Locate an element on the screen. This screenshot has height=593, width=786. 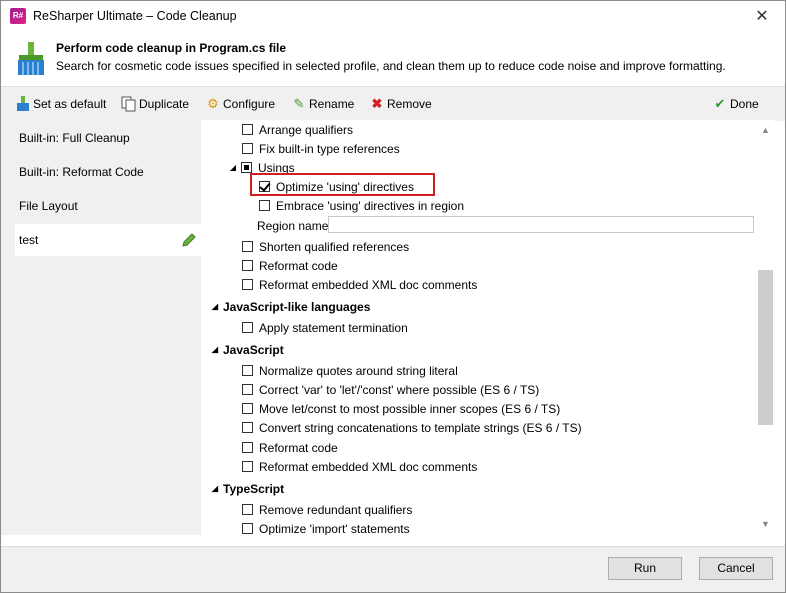
section-header: ◢ JavaScript-like languages is located at coordinates (290, 306).